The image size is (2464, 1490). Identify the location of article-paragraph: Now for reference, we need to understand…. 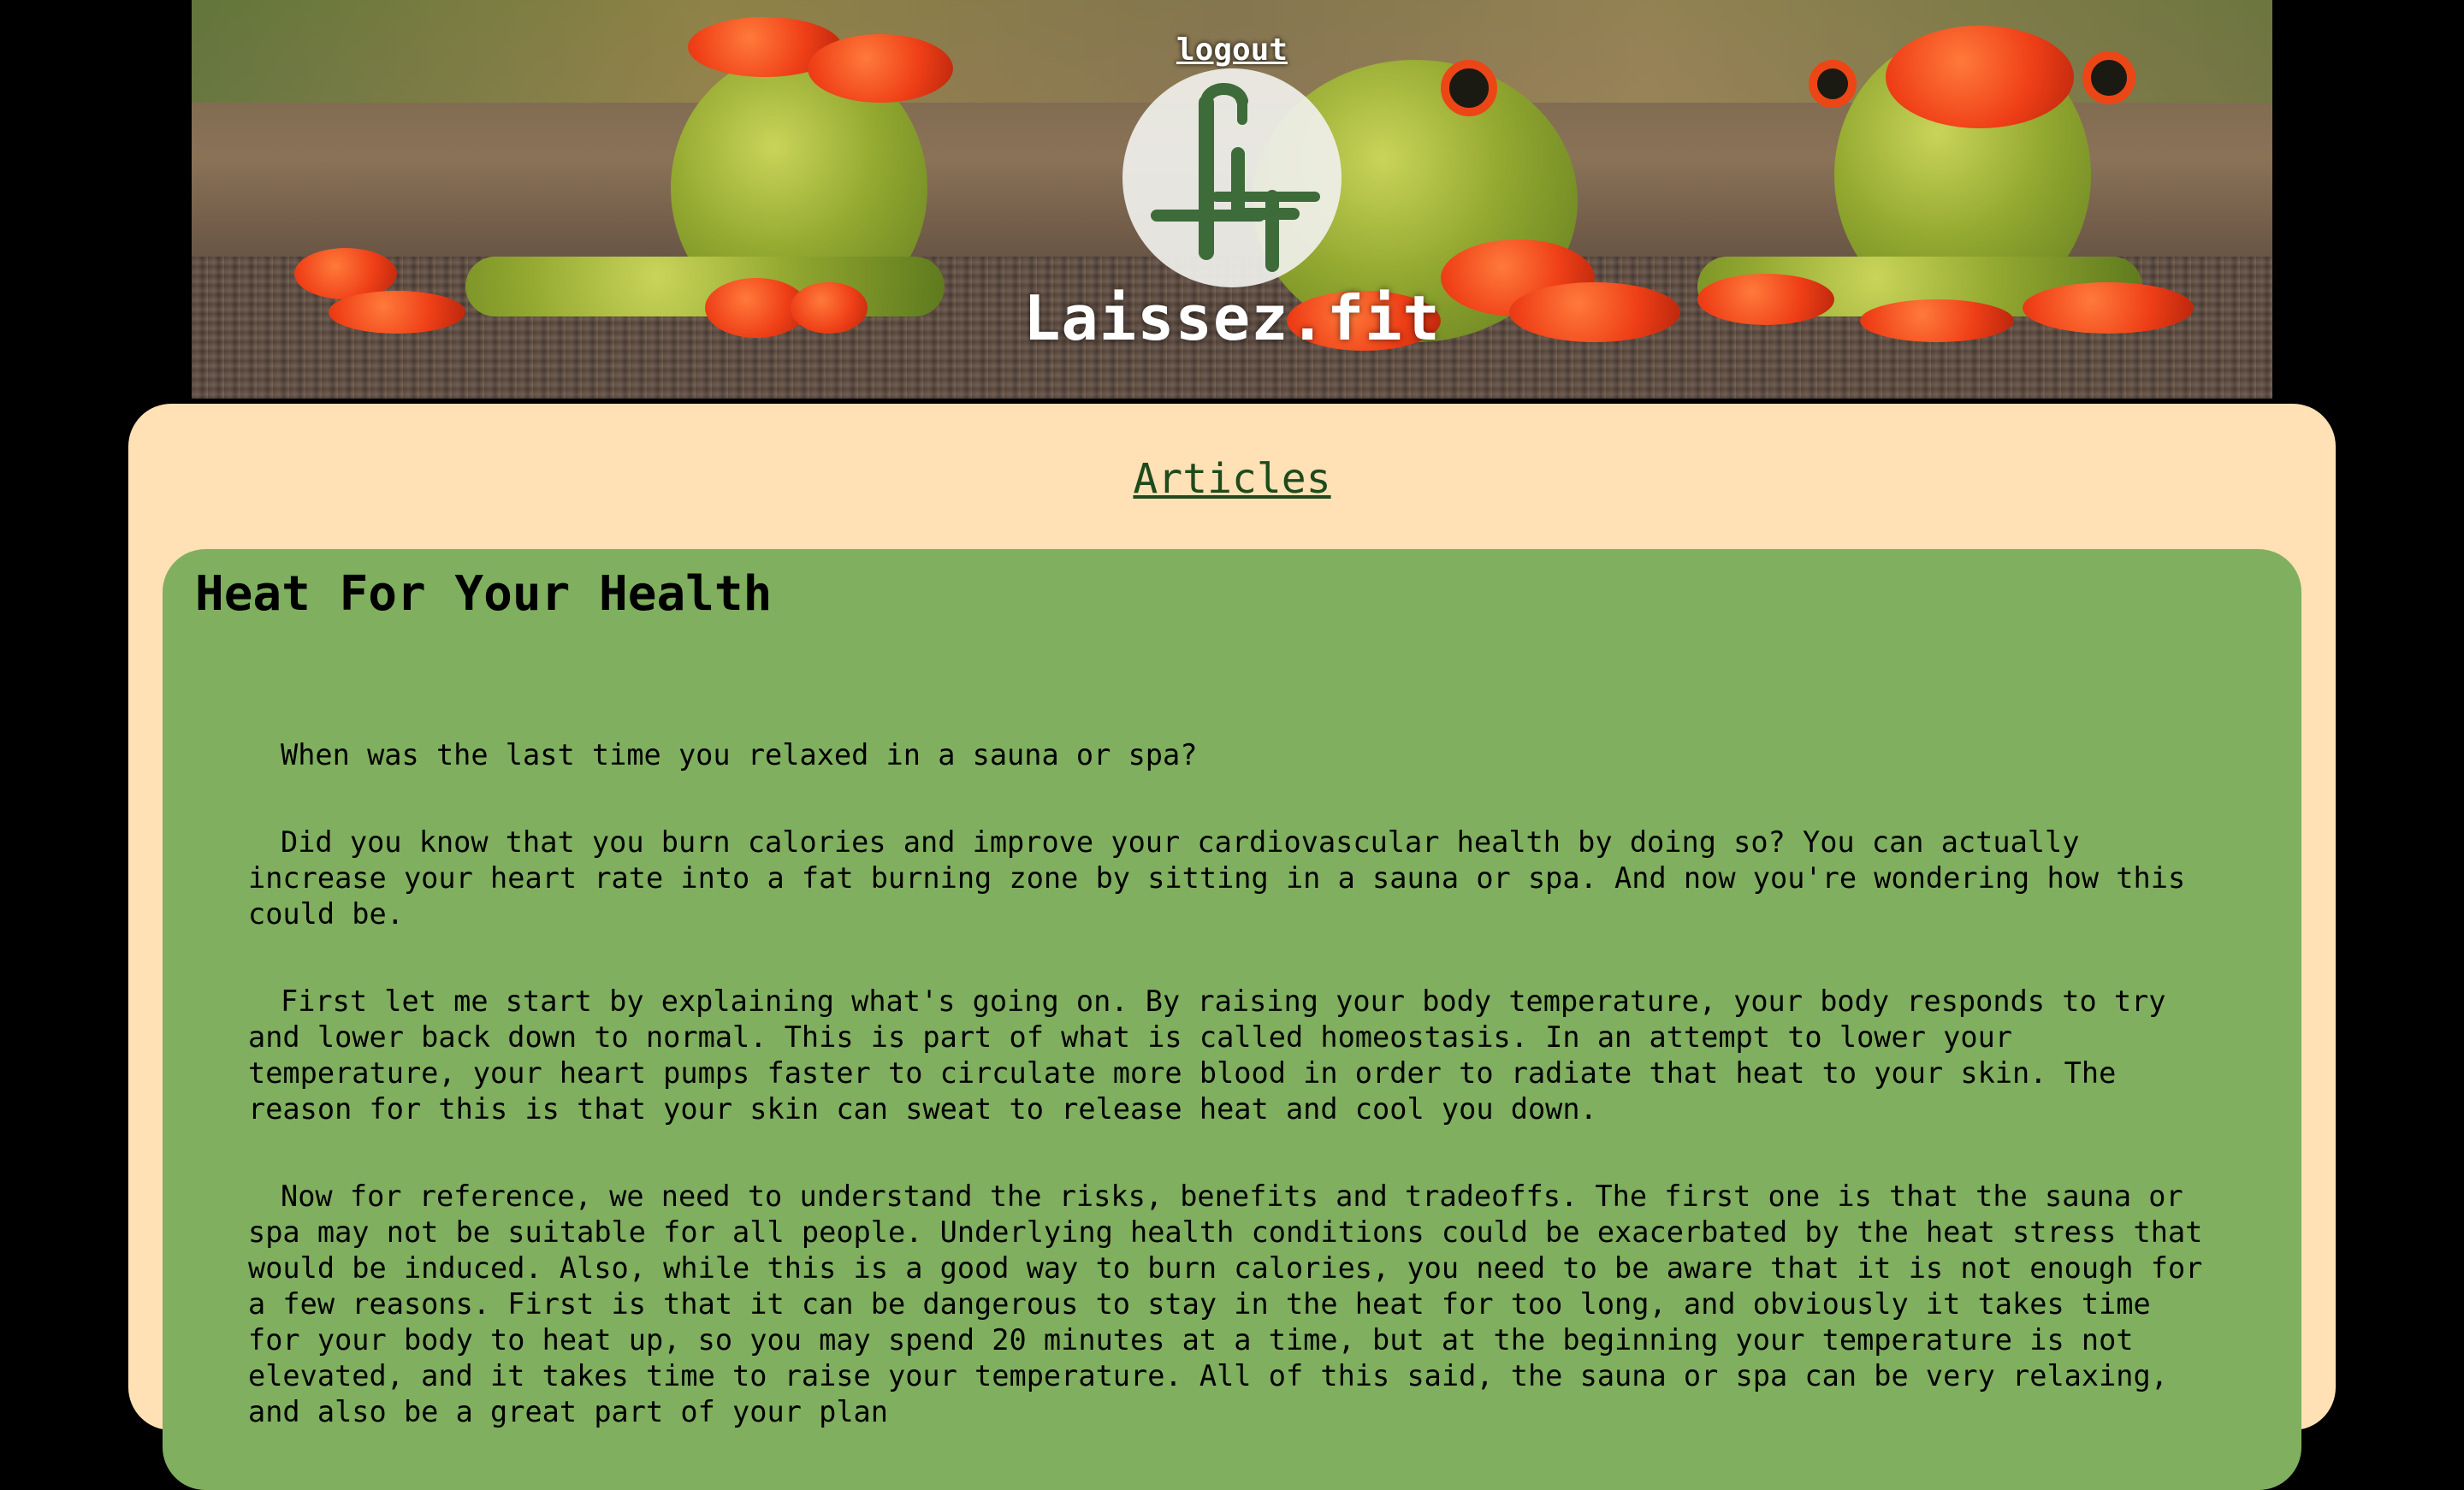
(1225, 1304).